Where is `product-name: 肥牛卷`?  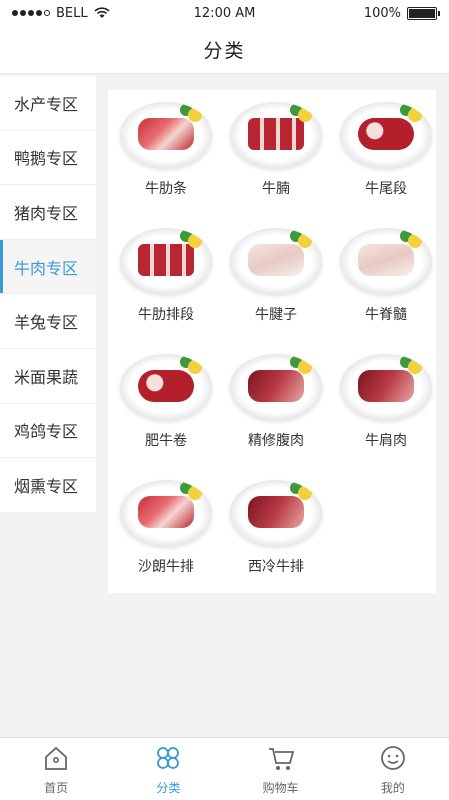
product-name: 肥牛卷 is located at coordinates (166, 441).